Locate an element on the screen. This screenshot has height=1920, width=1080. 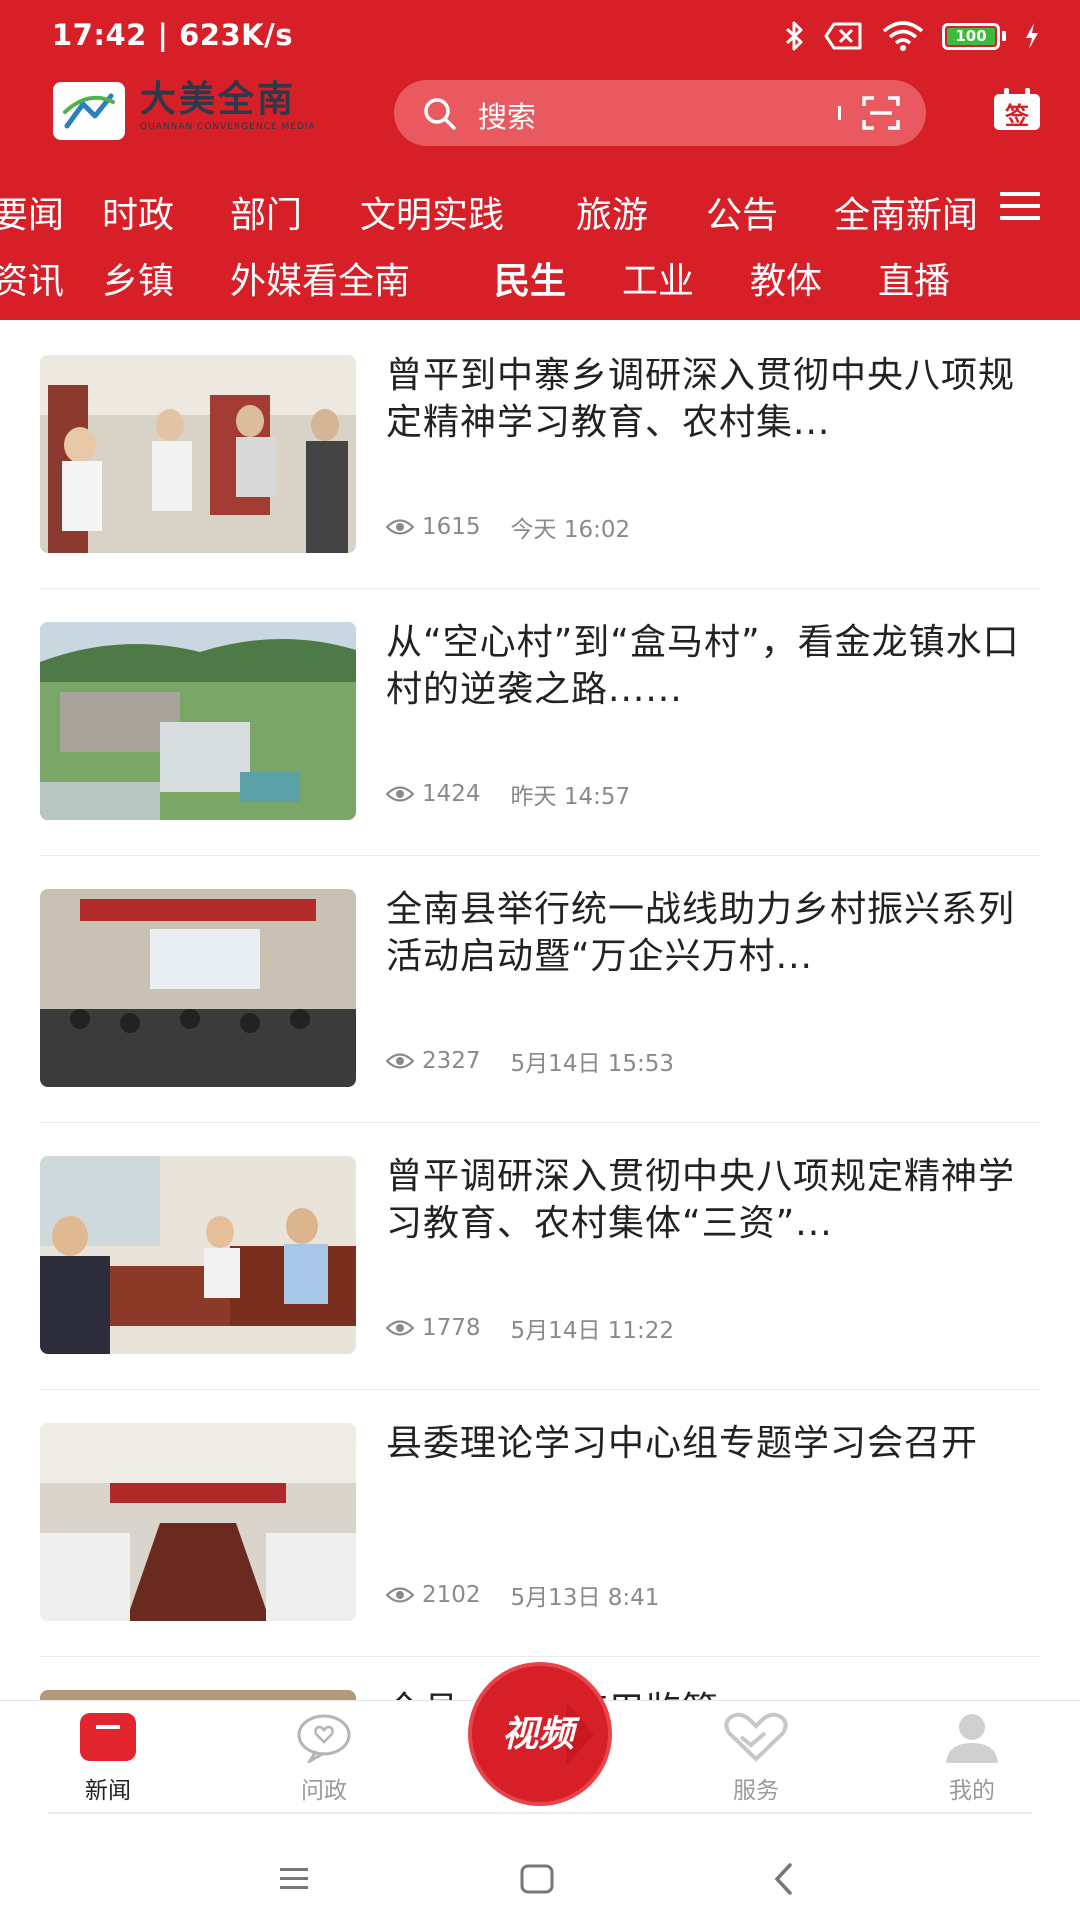
tab-tabs_row1-2: 部门 is located at coordinates (266, 212).